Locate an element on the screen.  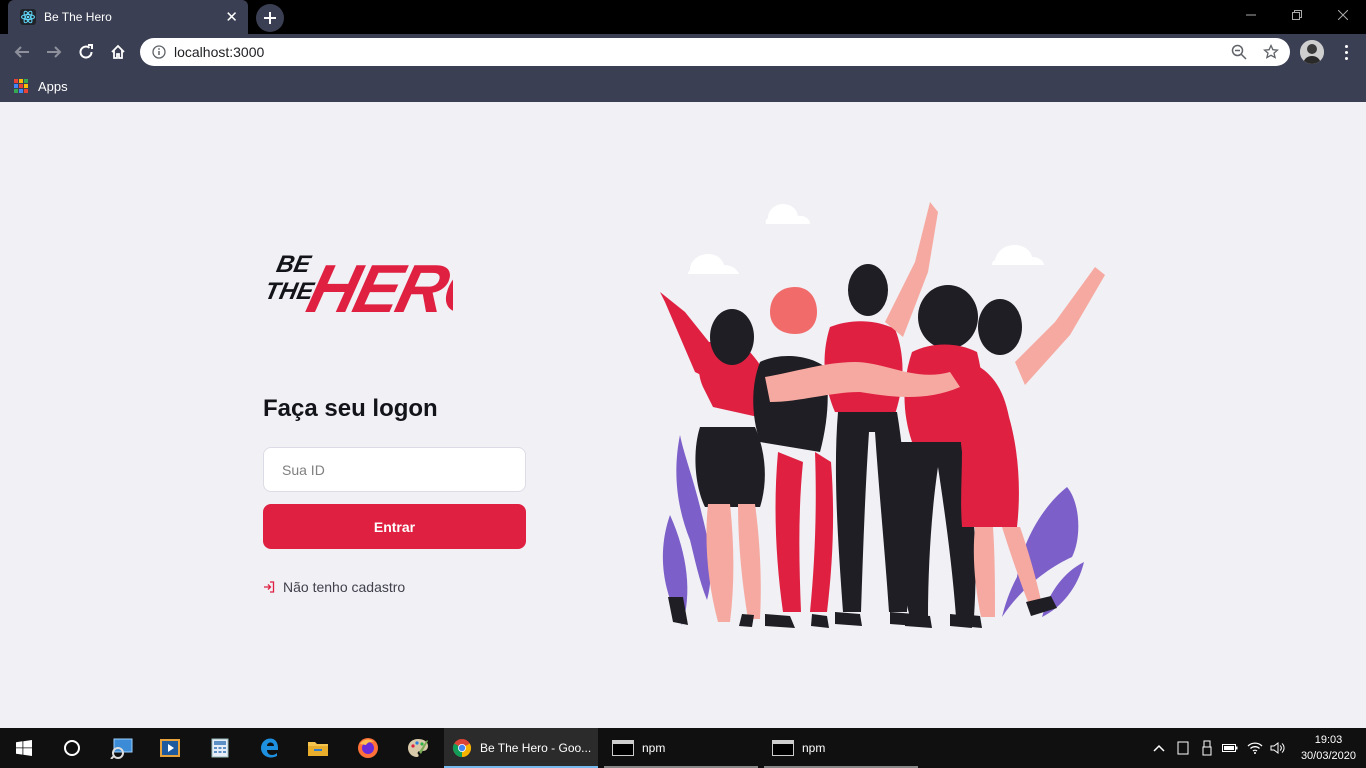
taskbar-npm-window-1: npm is located at coordinates (681, 748).